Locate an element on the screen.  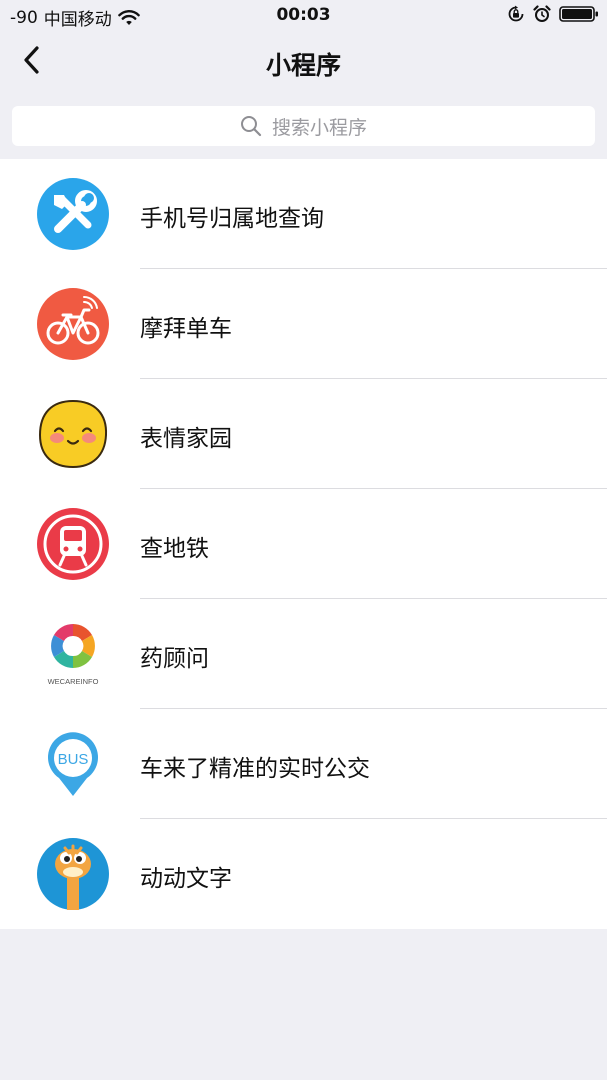
list-item-mobike: 摩拜单车 is located at coordinates (303, 324).